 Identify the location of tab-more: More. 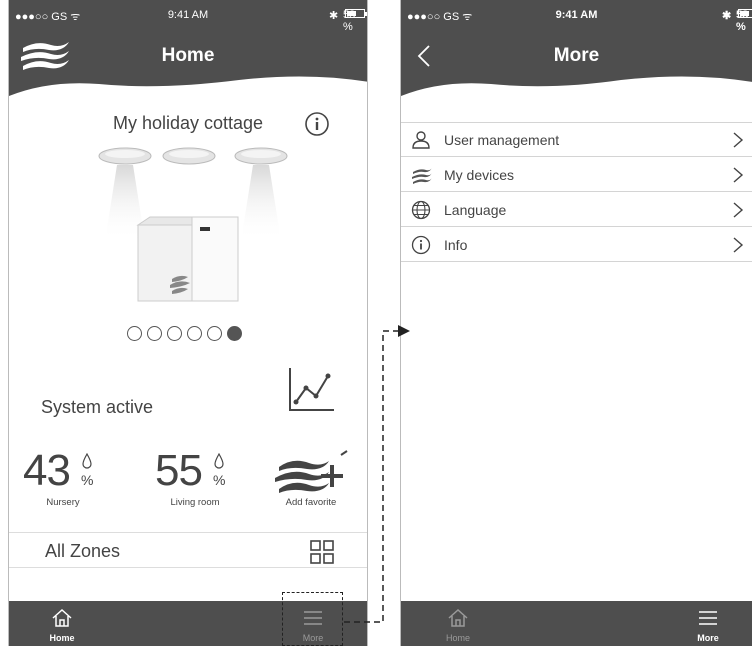
(708, 623).